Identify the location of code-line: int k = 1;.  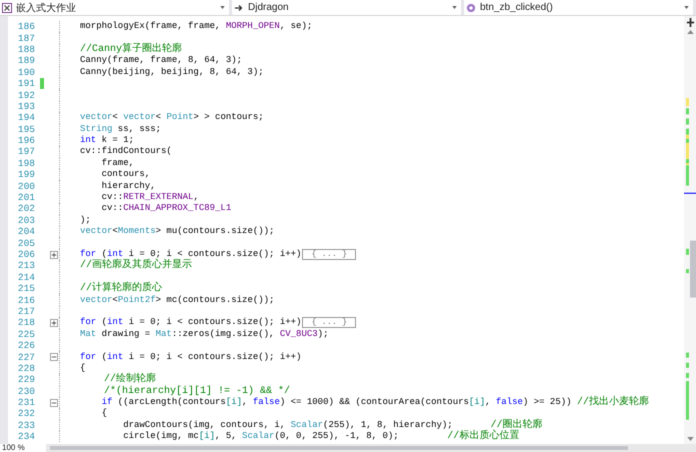
(107, 140).